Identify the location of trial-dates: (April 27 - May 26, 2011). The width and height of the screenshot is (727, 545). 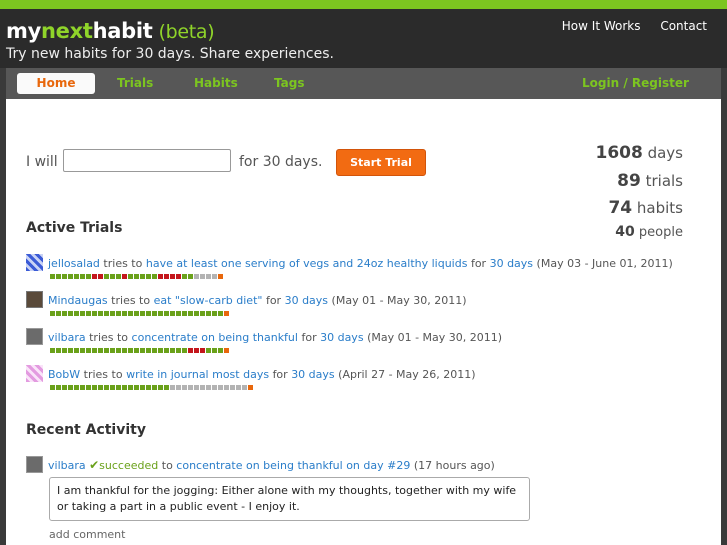
(407, 374).